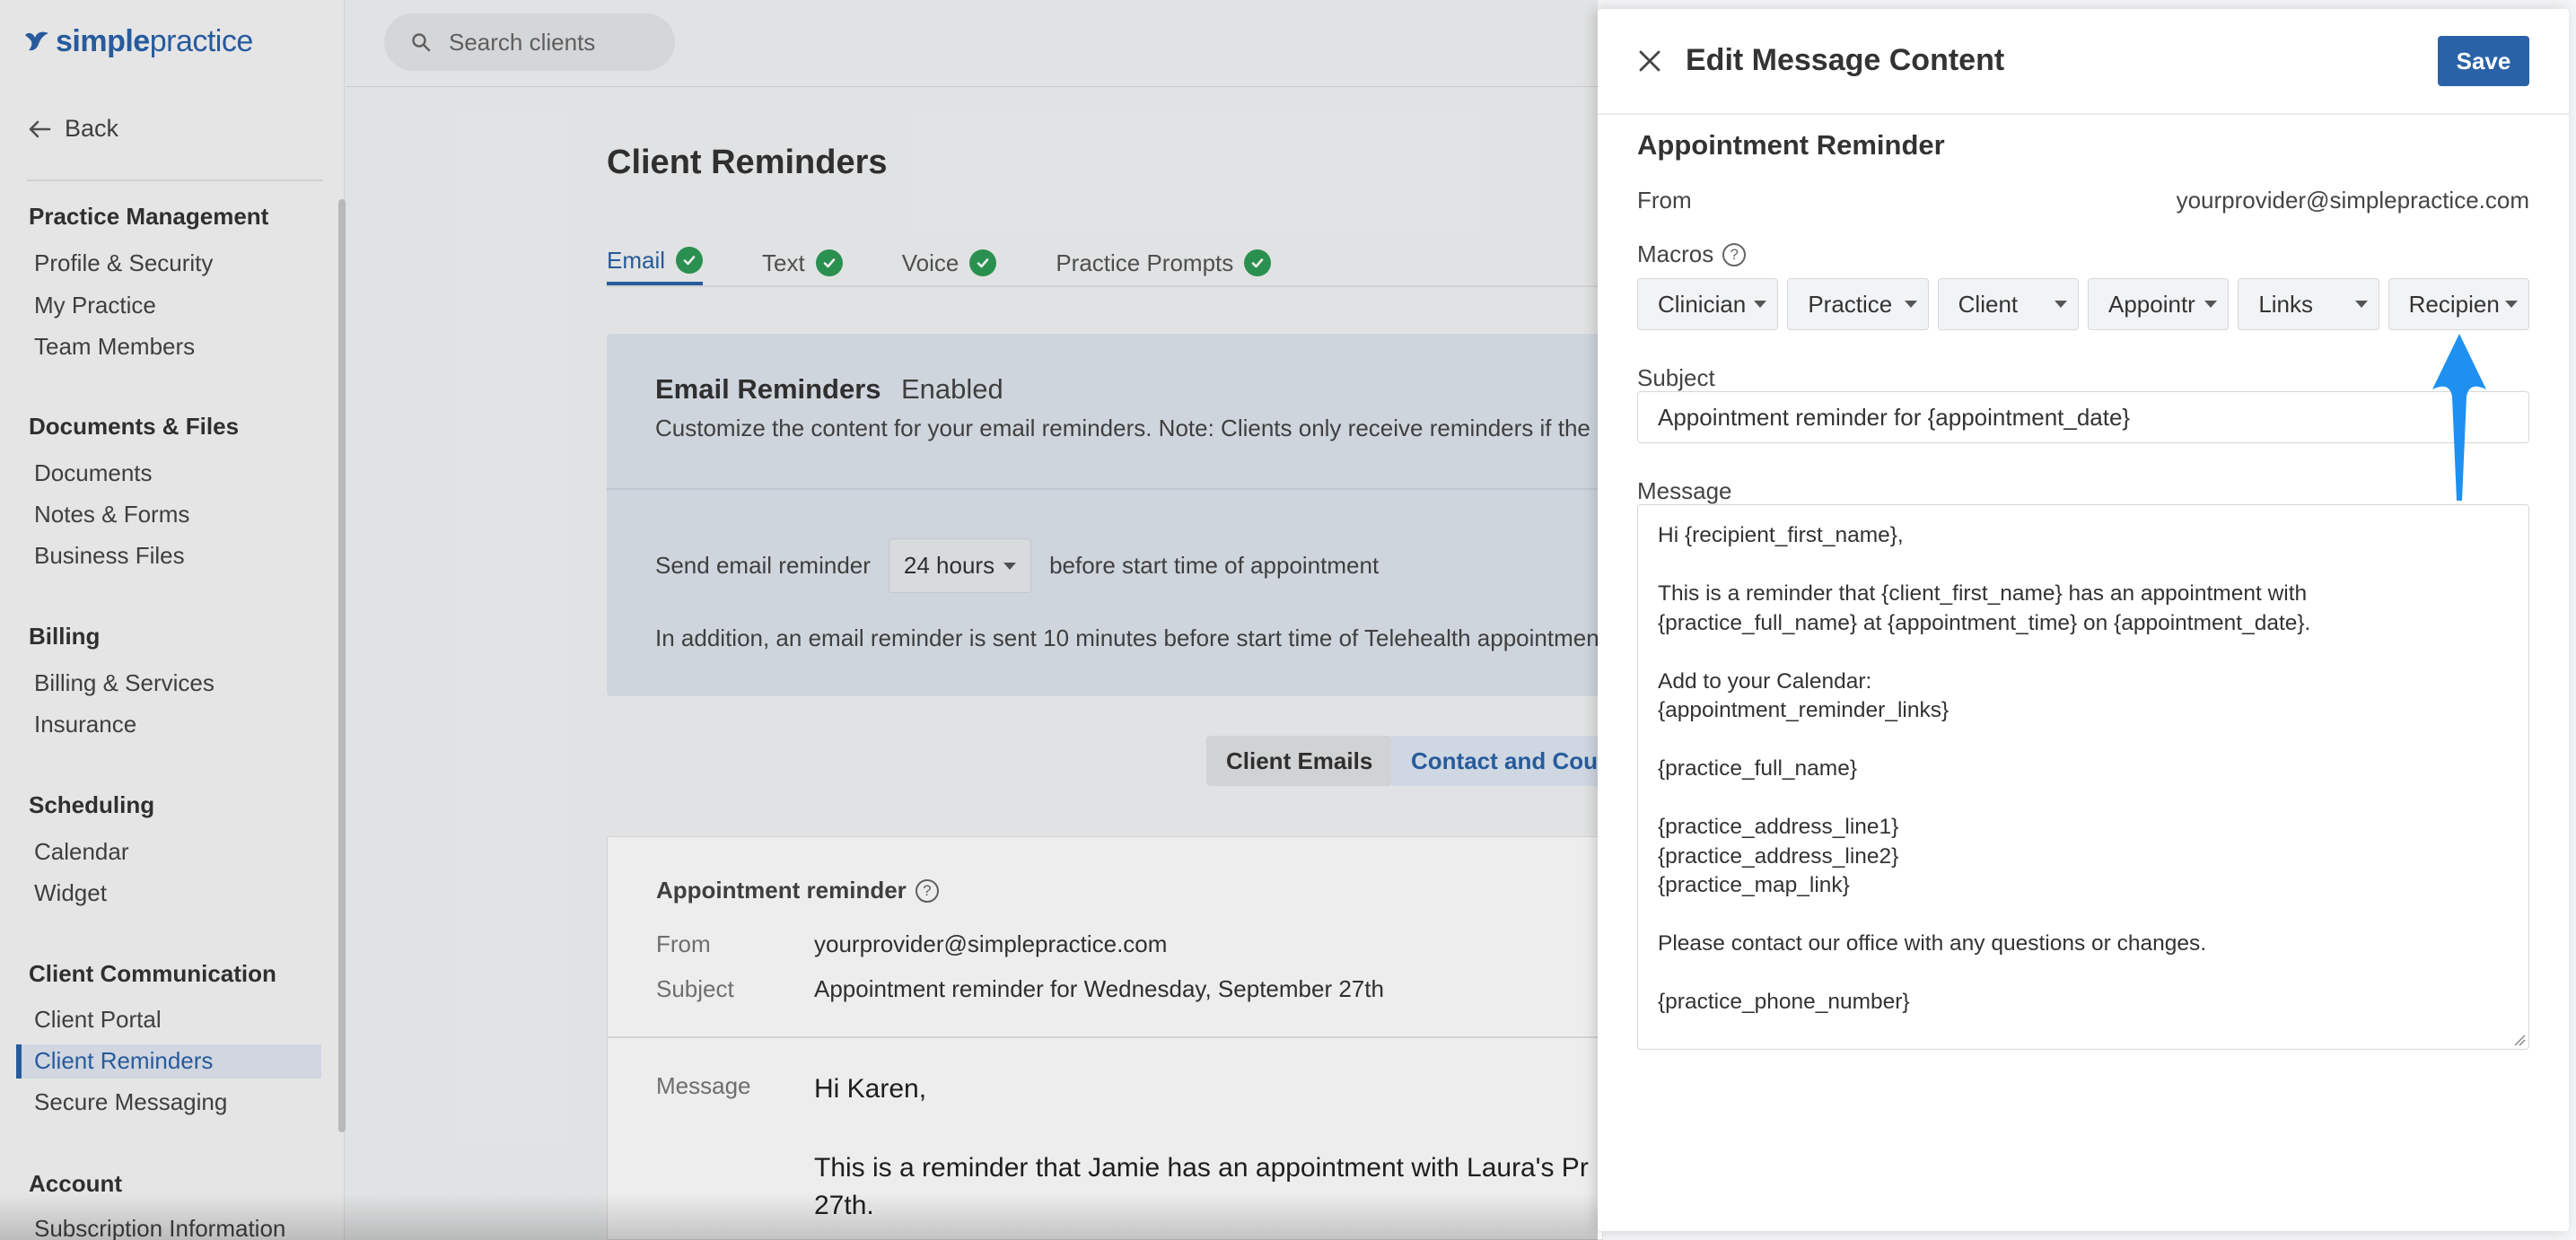 This screenshot has width=2576, height=1240. I want to click on channel-tabs: Email Text Voice Practice Prompts, so click(968, 262).